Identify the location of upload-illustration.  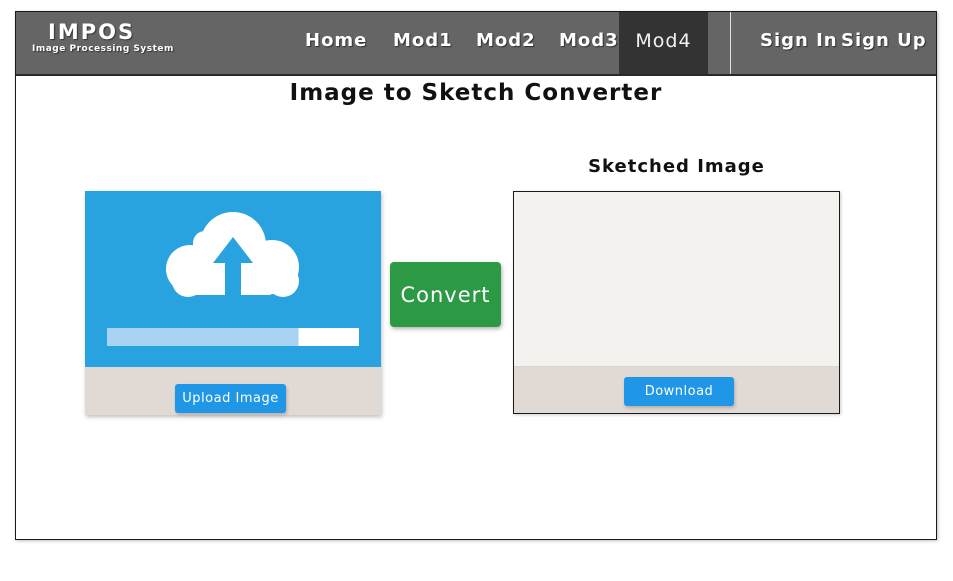
(233, 279).